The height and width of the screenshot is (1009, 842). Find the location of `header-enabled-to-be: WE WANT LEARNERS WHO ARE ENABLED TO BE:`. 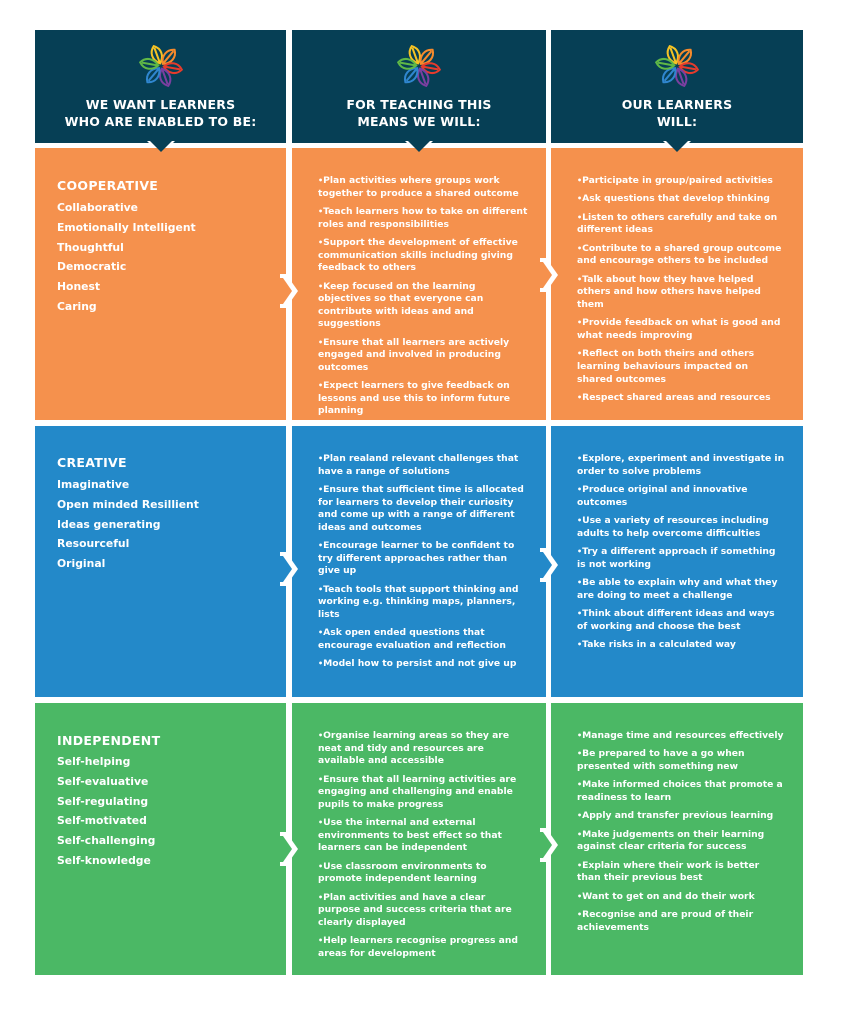

header-enabled-to-be: WE WANT LEARNERS WHO ARE ENABLED TO BE: is located at coordinates (160, 92).